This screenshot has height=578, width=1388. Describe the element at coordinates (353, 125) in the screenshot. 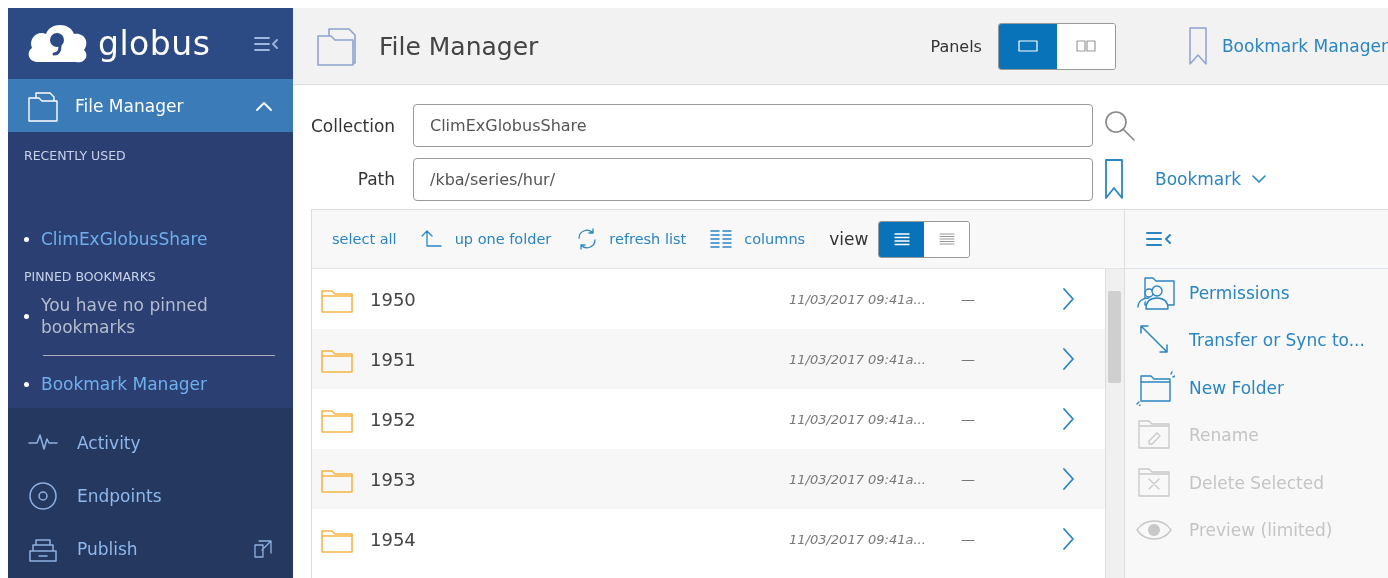

I see `field-label: Collection` at that location.